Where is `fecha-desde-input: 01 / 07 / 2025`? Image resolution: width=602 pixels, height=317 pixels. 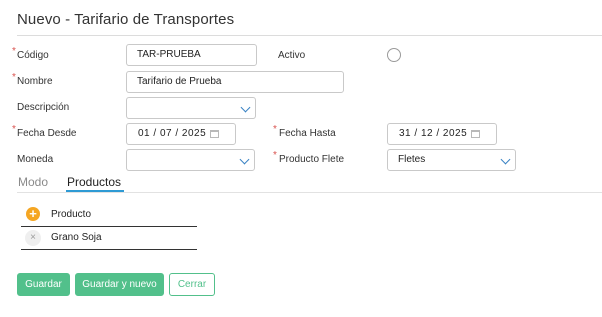
fecha-desde-input: 01 / 07 / 2025 is located at coordinates (181, 134).